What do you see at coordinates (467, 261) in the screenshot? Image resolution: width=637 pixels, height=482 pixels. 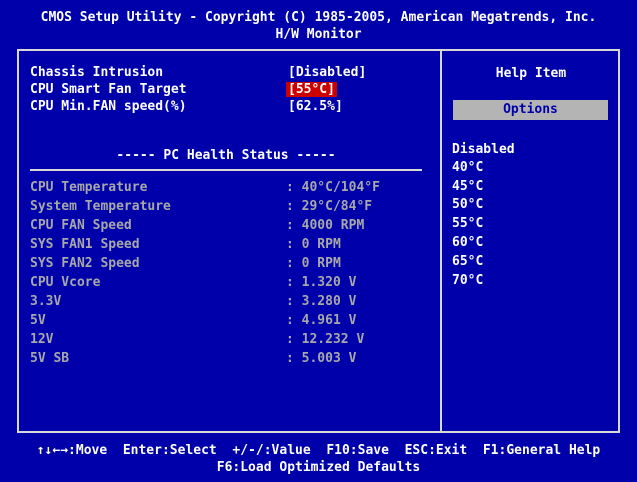 I see `option-item: 65°C` at bounding box center [467, 261].